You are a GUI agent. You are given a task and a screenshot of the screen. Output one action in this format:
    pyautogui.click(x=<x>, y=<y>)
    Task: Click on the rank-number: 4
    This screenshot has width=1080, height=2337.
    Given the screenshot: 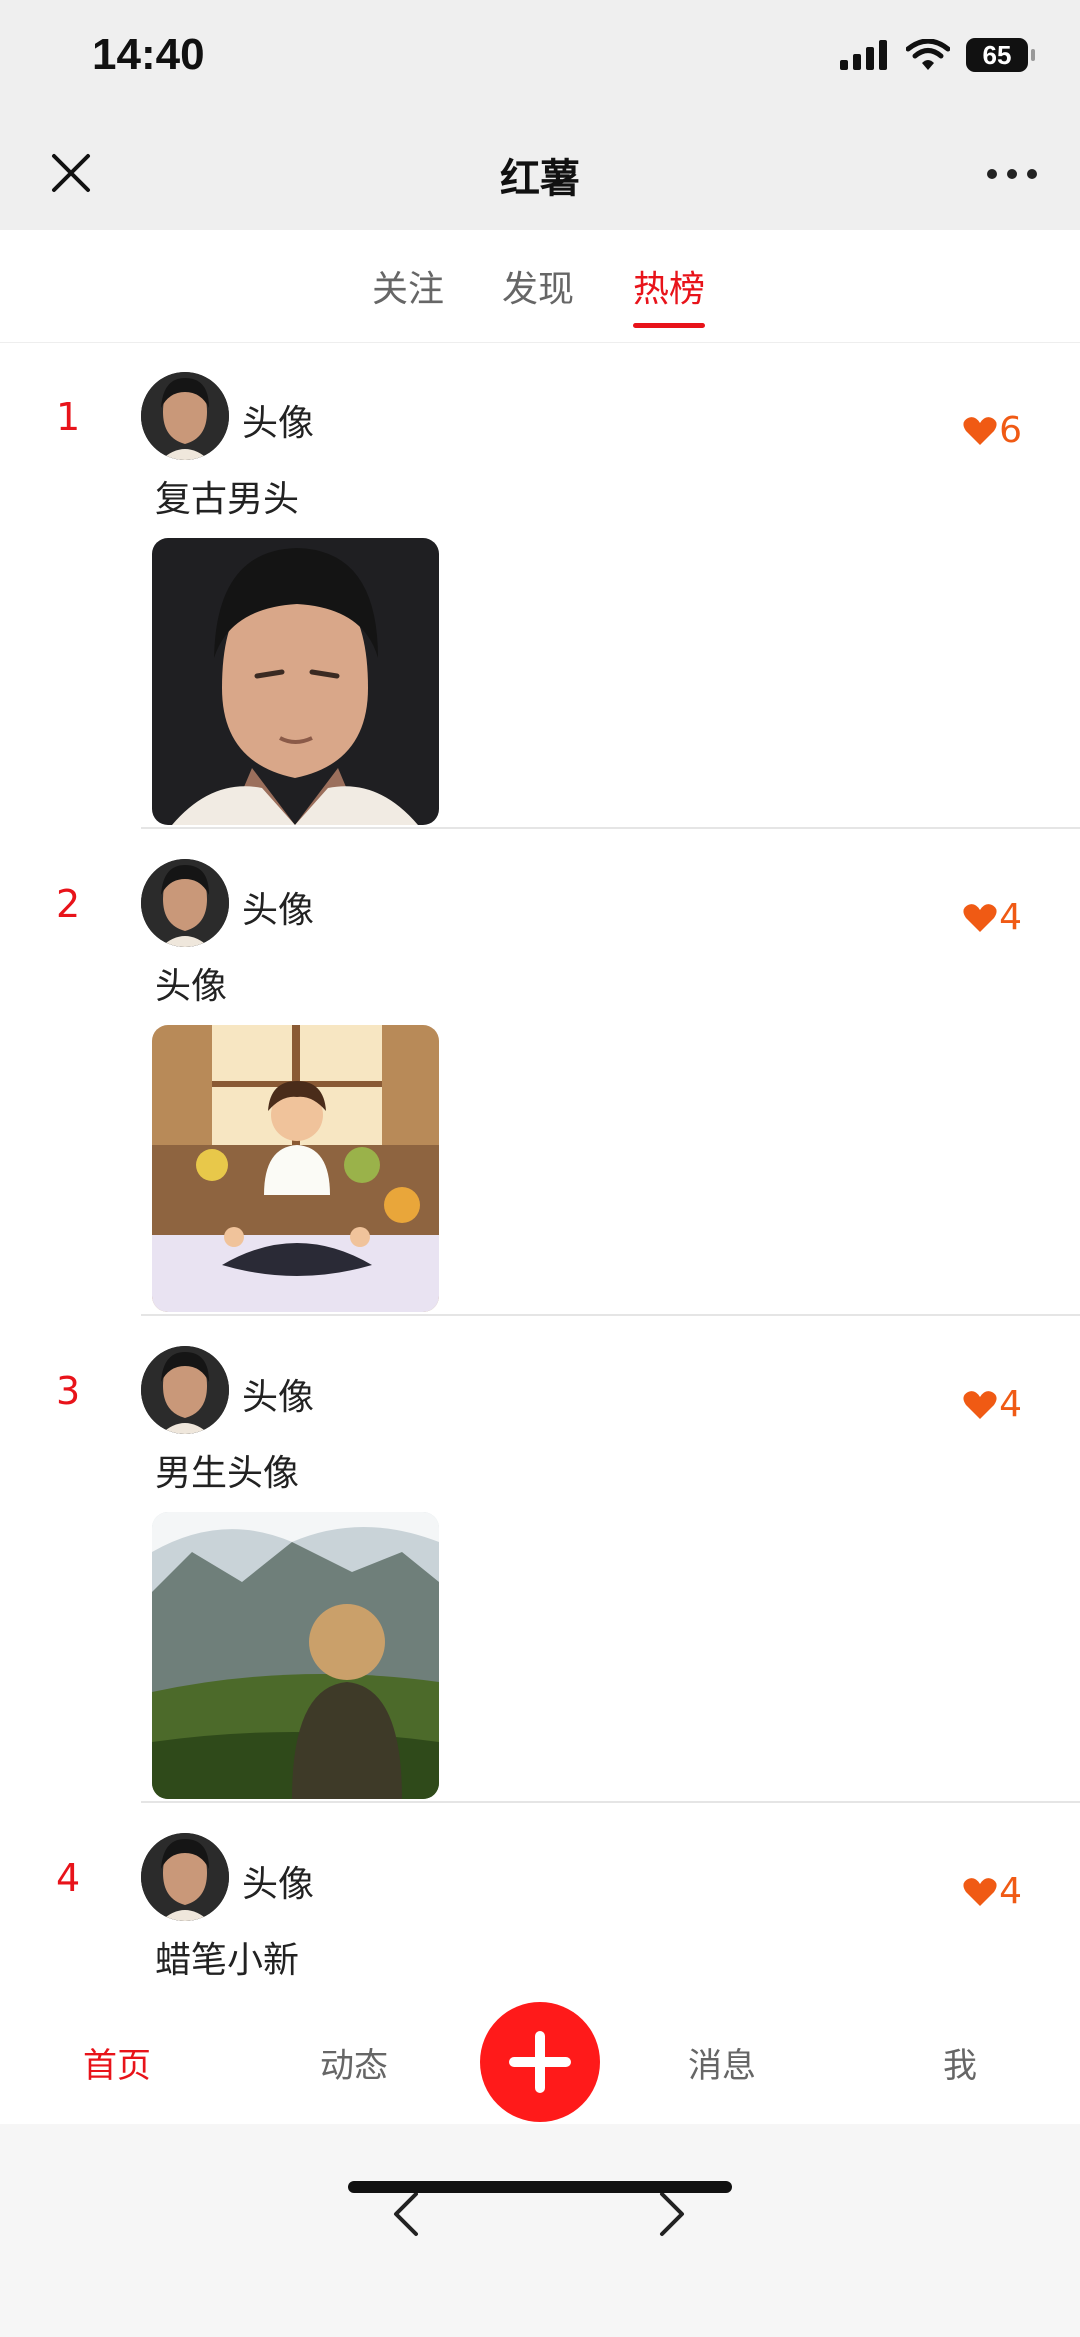 What is the action you would take?
    pyautogui.click(x=68, y=1878)
    